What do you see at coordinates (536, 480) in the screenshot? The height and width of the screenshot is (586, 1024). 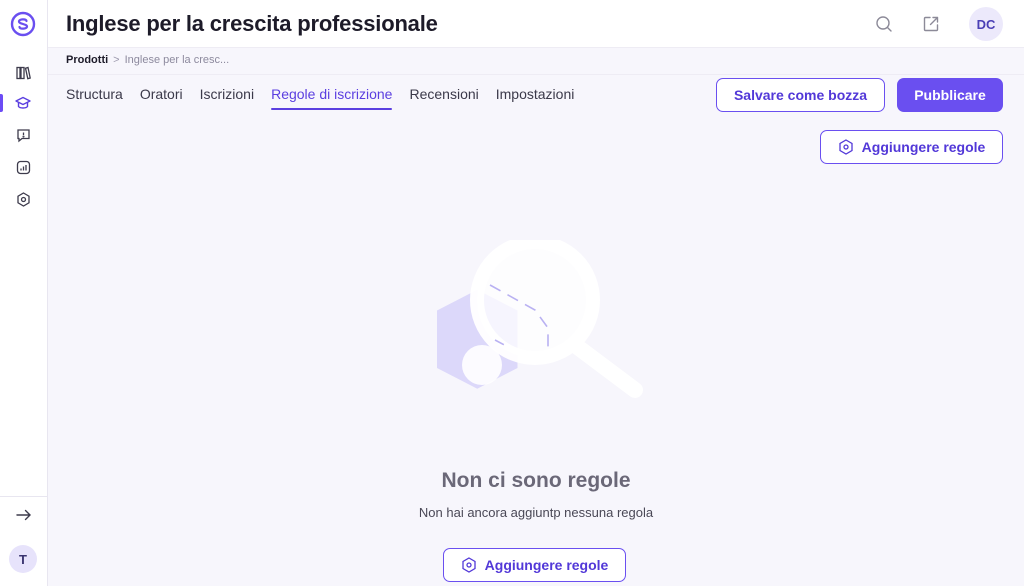 I see `empty-state-title: Non ci sono regole` at bounding box center [536, 480].